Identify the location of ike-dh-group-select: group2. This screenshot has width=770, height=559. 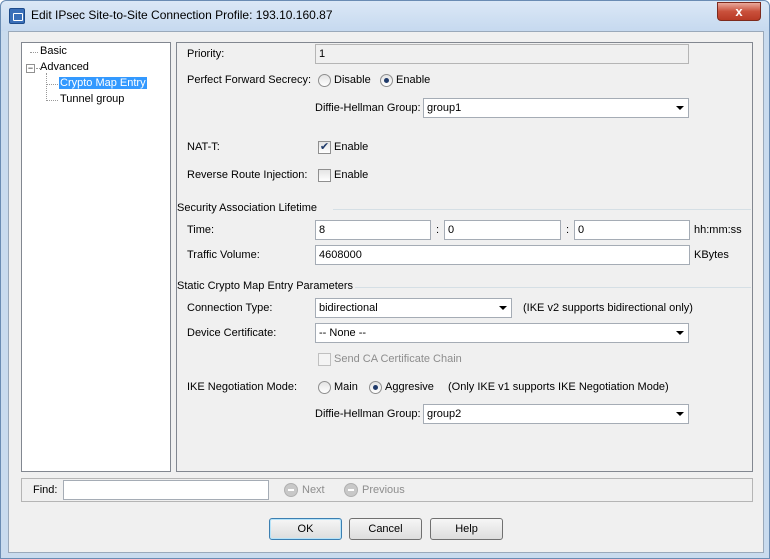
(556, 414).